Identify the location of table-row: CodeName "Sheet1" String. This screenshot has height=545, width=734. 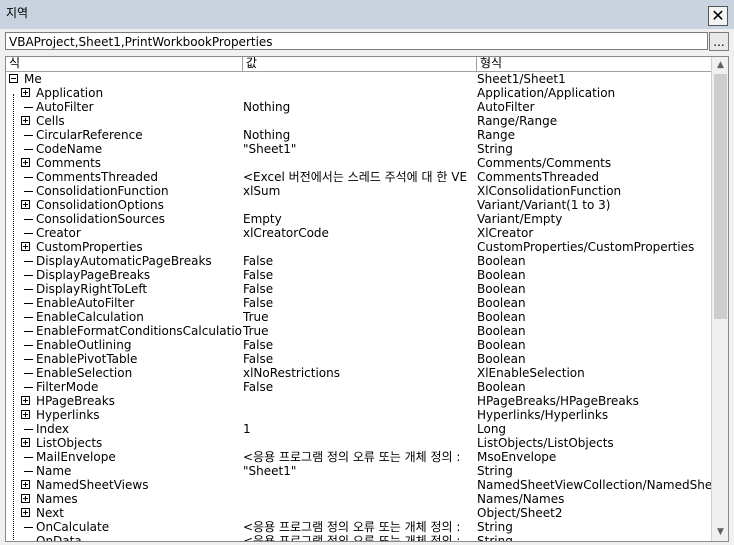
(358, 149).